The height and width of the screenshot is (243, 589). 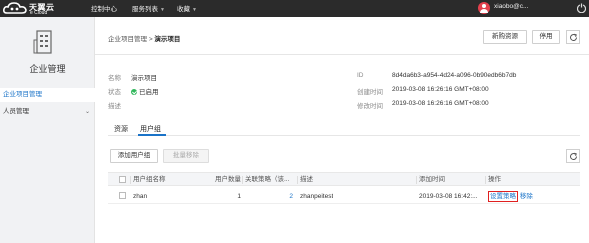 What do you see at coordinates (440, 103) in the screenshot?
I see `modified-time-value: 2019-03-08 16:26:16 GMT+08:00` at bounding box center [440, 103].